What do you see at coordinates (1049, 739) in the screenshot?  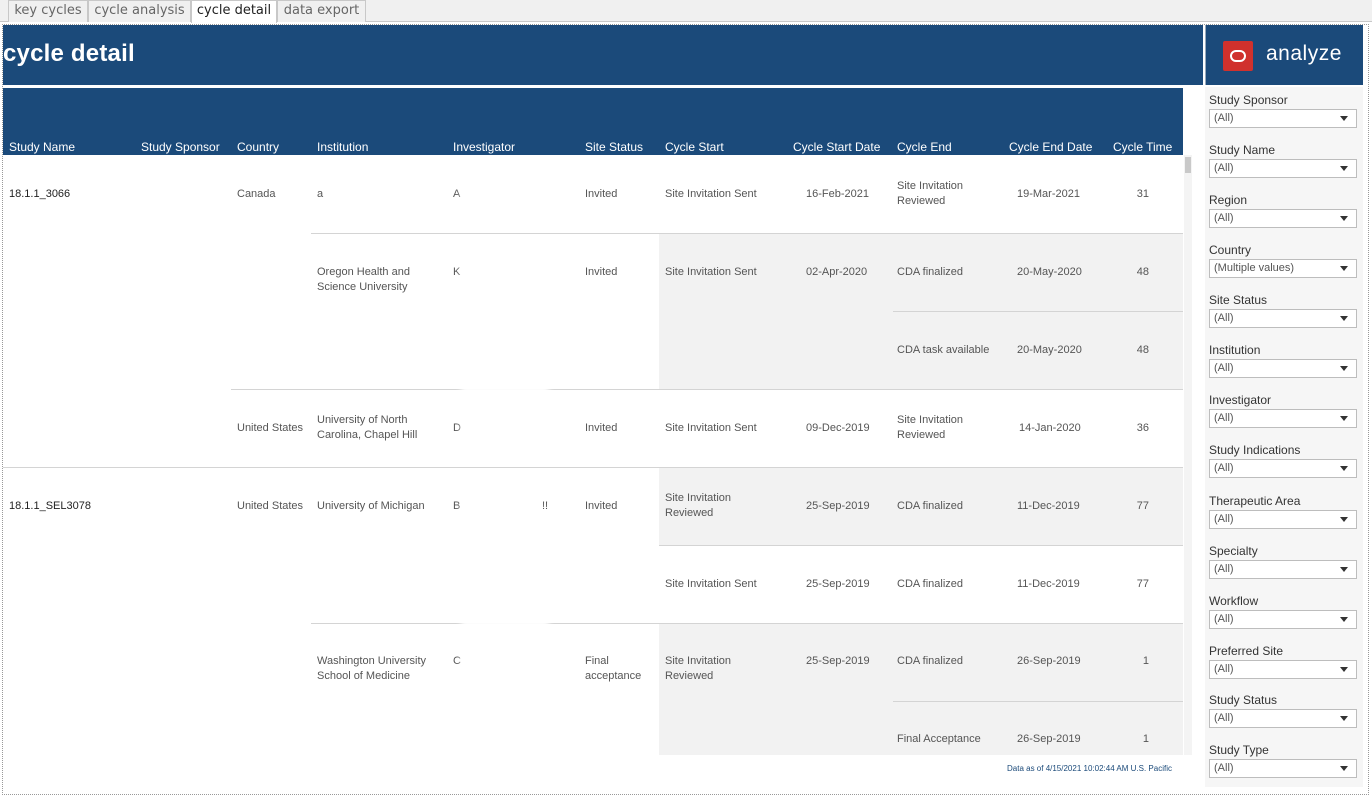 I see `cell-cycle-end-date: 26-Sep-2019` at bounding box center [1049, 739].